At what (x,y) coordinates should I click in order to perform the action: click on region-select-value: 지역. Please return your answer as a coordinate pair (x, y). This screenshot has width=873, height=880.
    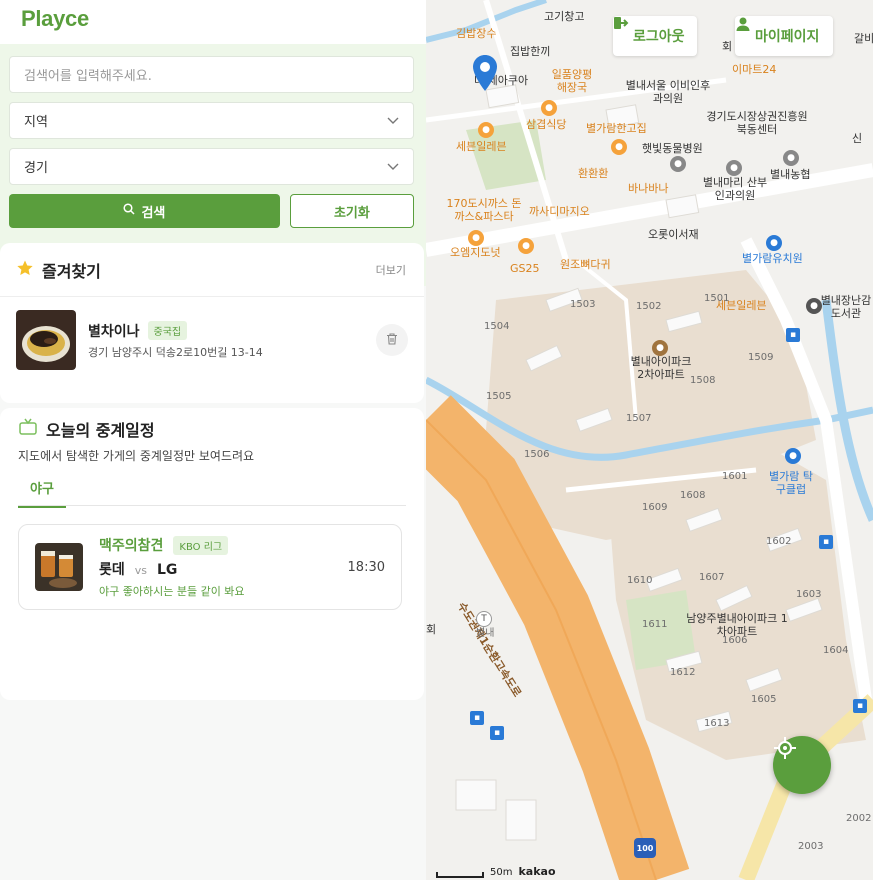
    Looking at the image, I should click on (36, 122).